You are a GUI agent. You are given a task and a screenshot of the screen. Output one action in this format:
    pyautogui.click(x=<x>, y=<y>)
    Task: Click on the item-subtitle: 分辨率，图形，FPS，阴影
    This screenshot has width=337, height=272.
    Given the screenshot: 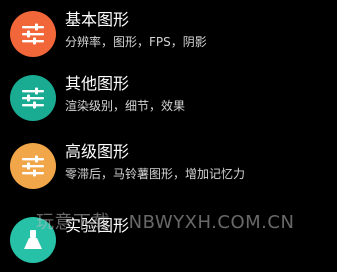 What is the action you would take?
    pyautogui.click(x=136, y=42)
    